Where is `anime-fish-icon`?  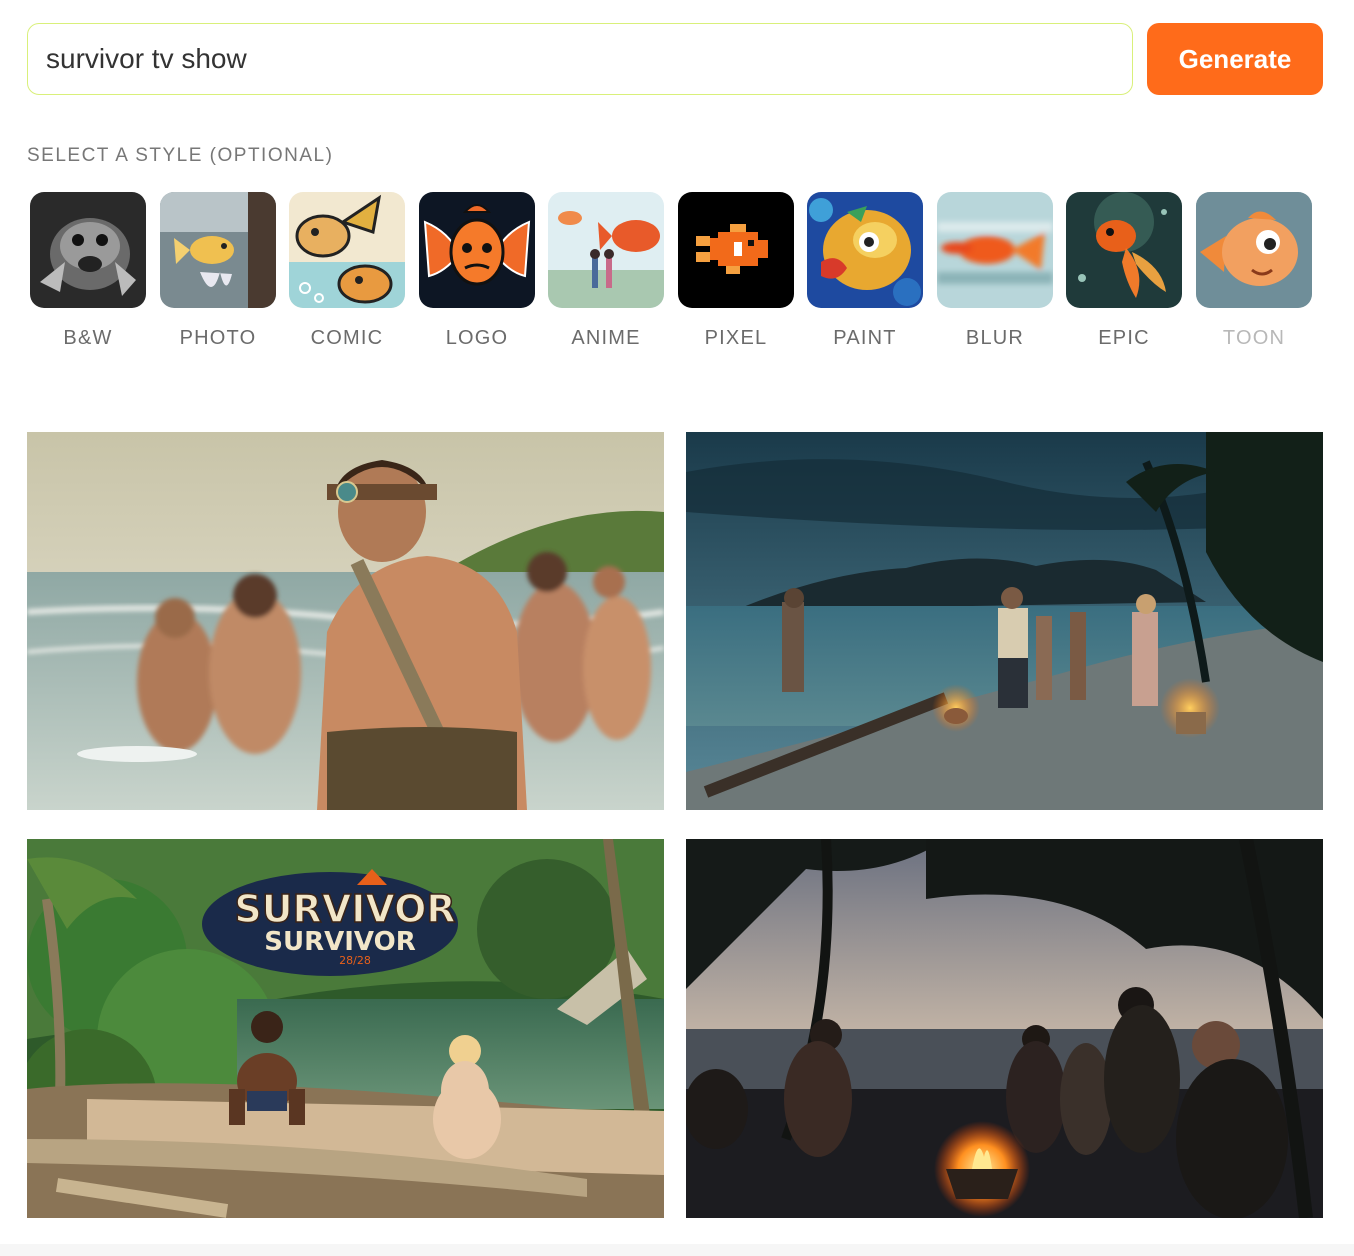
anime-fish-icon is located at coordinates (606, 250).